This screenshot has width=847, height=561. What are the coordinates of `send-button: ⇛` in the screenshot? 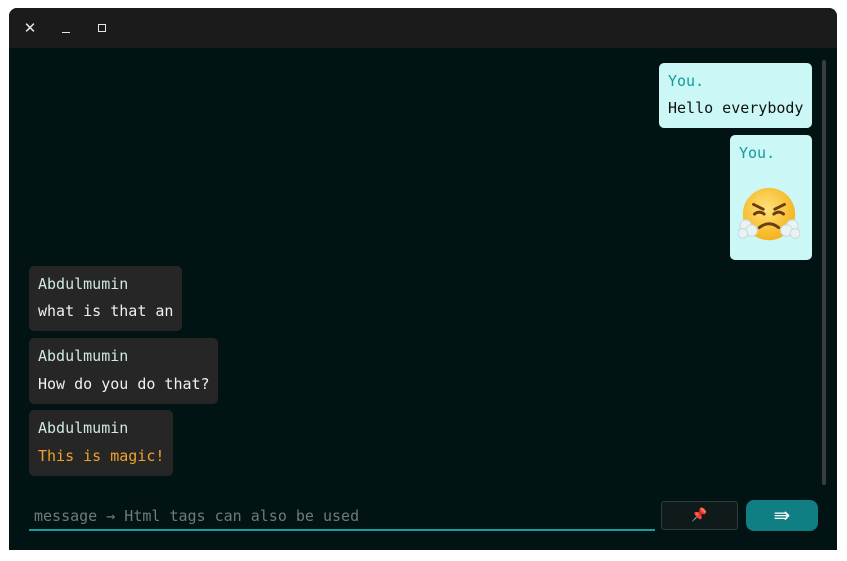 It's located at (782, 515).